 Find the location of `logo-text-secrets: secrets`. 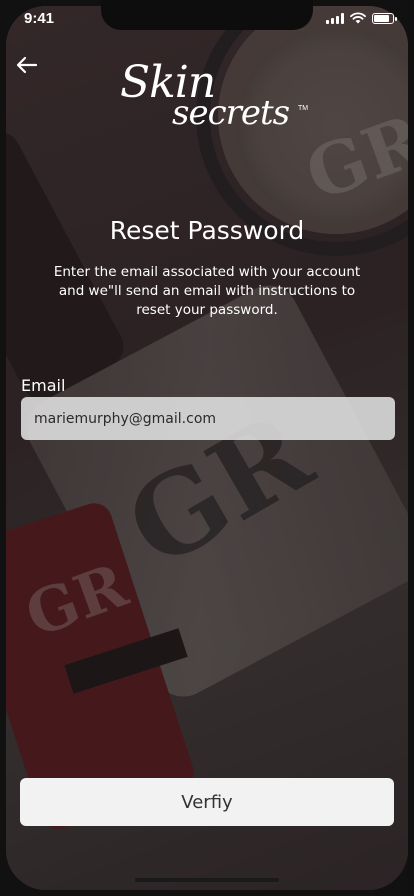

logo-text-secrets: secrets is located at coordinates (231, 113).